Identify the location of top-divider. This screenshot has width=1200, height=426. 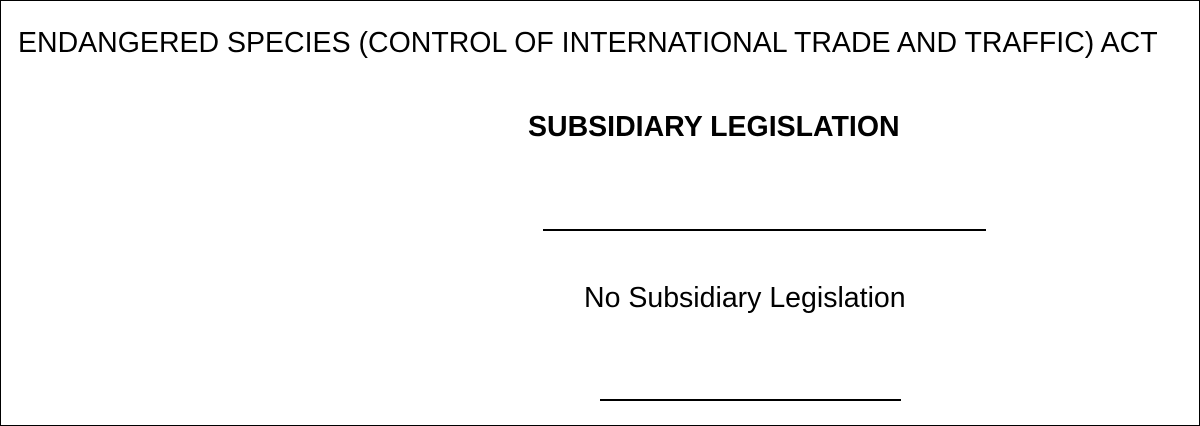
(764, 230).